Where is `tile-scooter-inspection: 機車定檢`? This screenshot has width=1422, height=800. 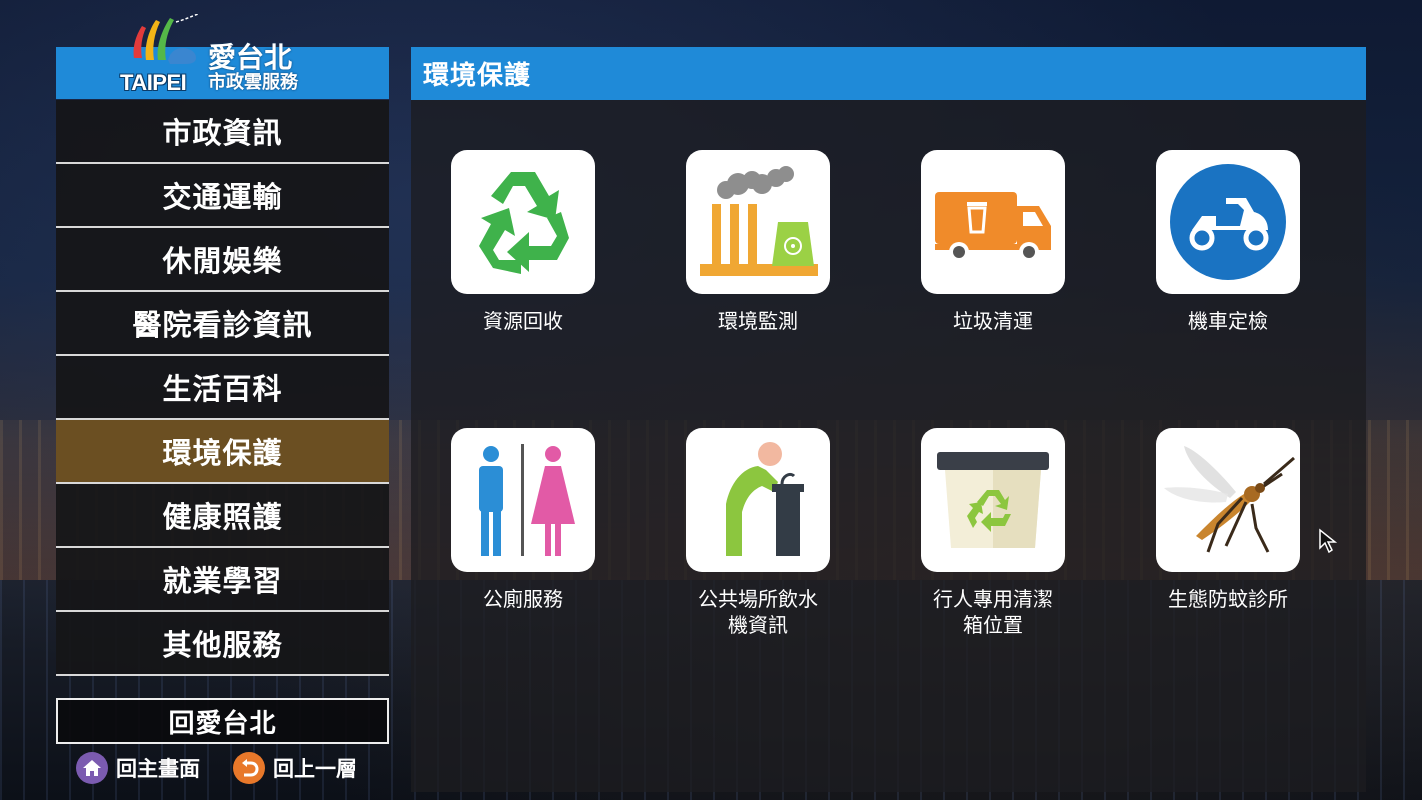 tile-scooter-inspection: 機車定檢 is located at coordinates (1228, 242).